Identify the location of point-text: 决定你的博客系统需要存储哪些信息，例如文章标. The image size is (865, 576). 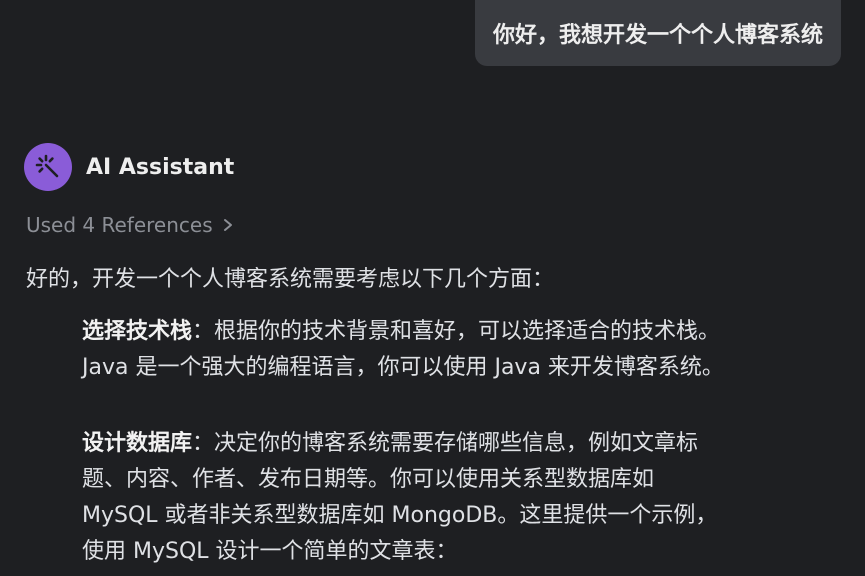
(456, 443).